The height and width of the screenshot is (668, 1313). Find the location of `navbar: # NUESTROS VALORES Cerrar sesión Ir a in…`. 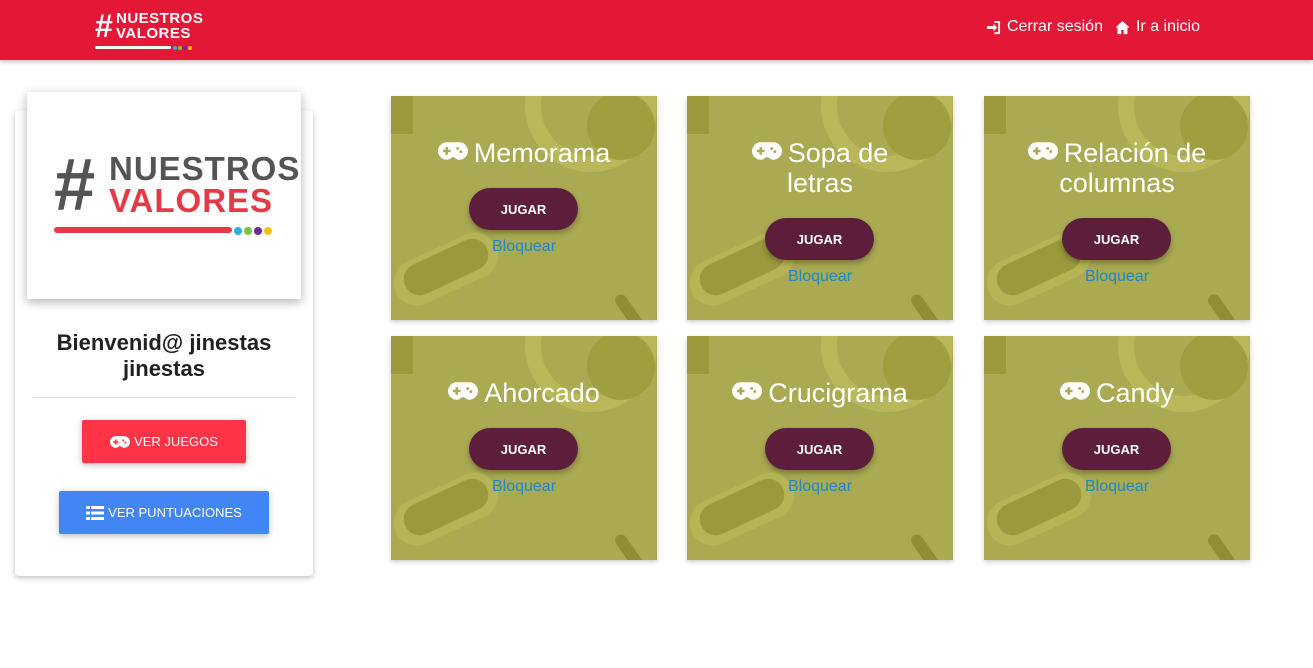

navbar: # NUESTROS VALORES Cerrar sesión Ir a in… is located at coordinates (656, 30).